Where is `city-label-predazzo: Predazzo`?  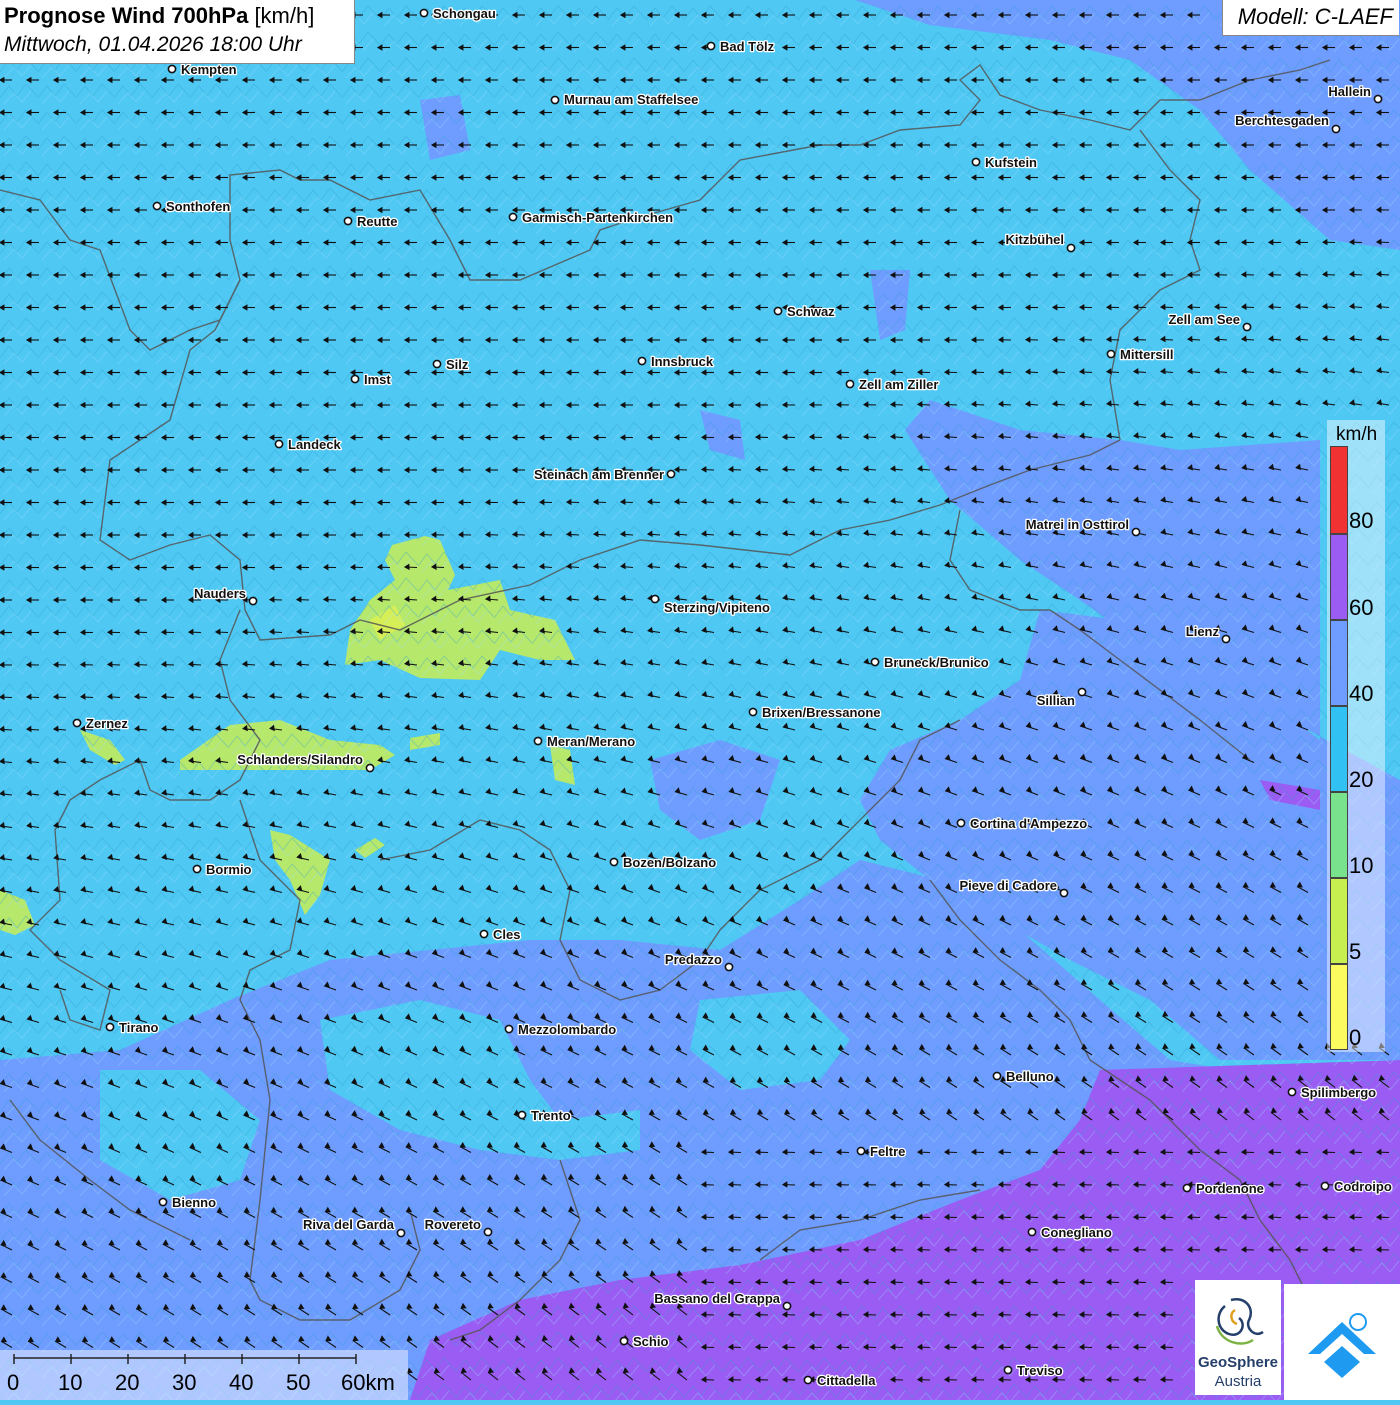 city-label-predazzo: Predazzo is located at coordinates (693, 959).